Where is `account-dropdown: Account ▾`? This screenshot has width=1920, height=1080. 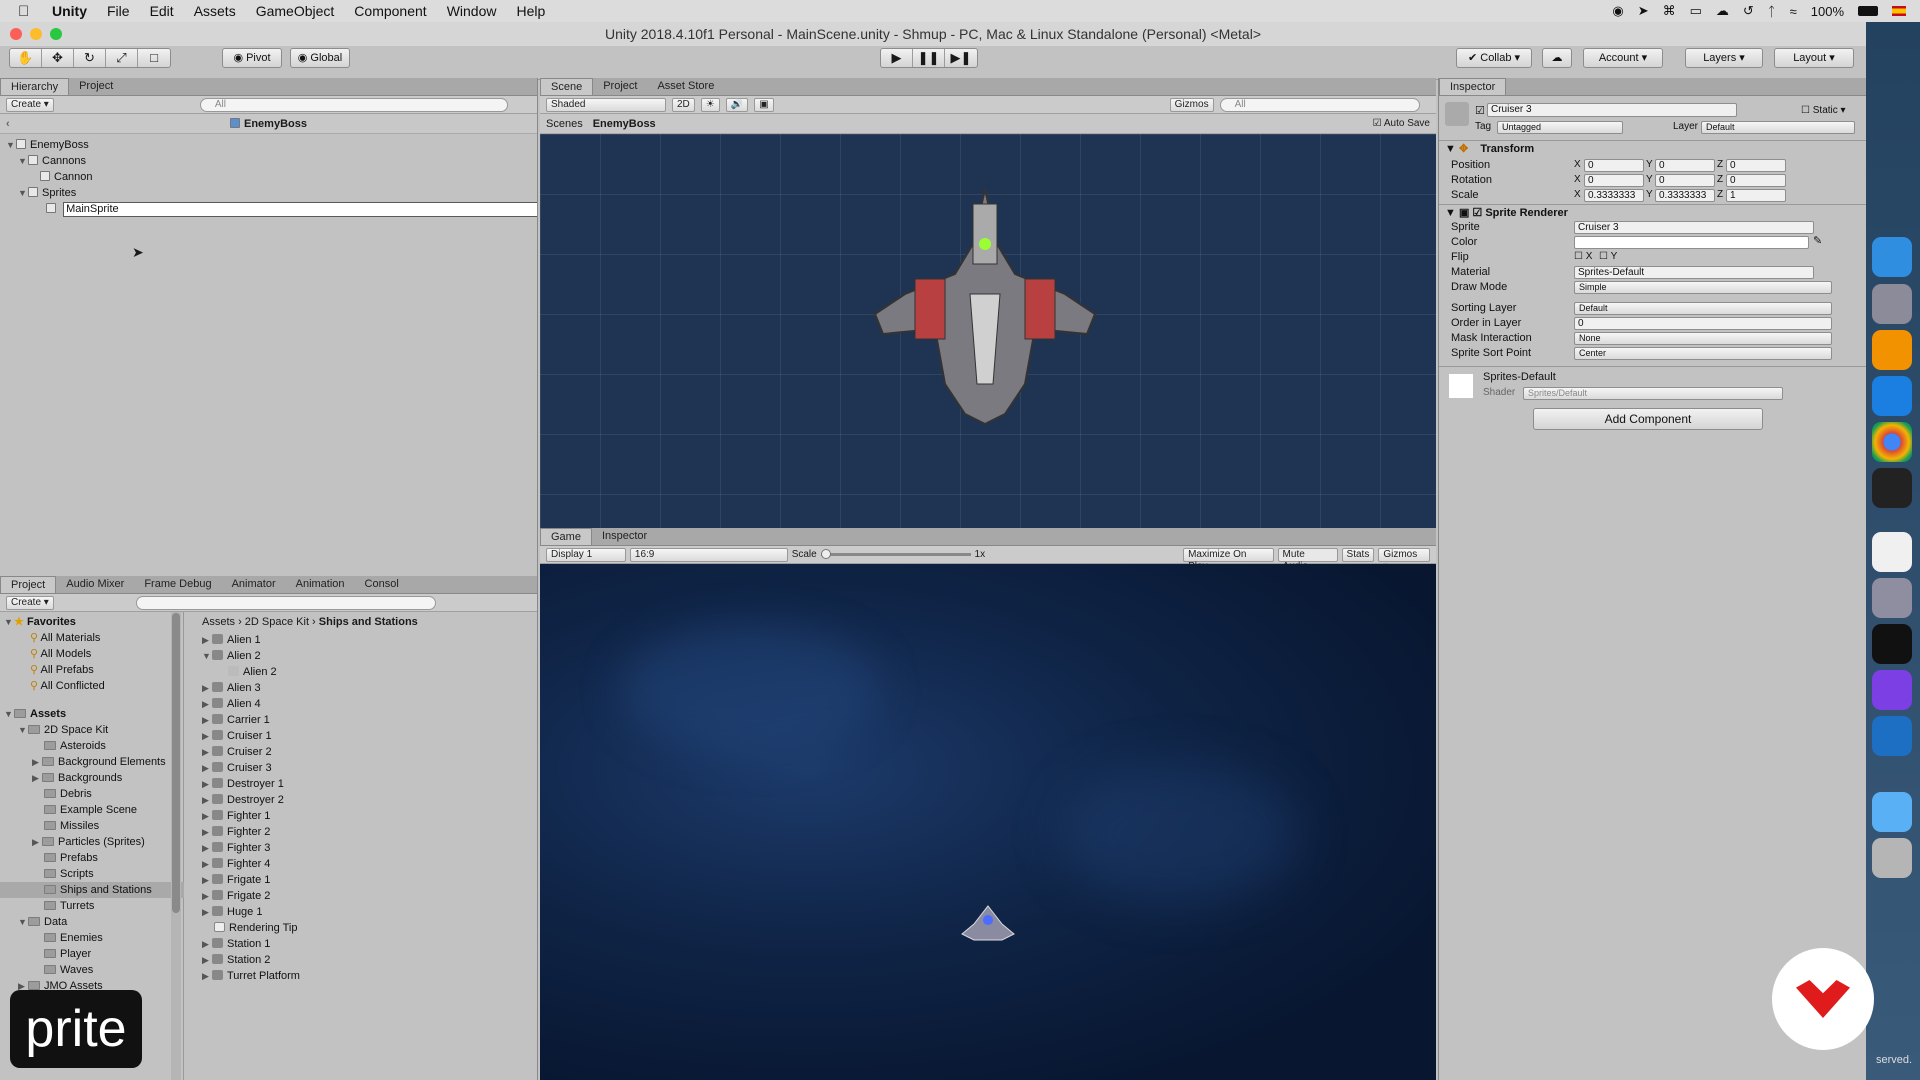
account-dropdown: Account ▾ is located at coordinates (1623, 58).